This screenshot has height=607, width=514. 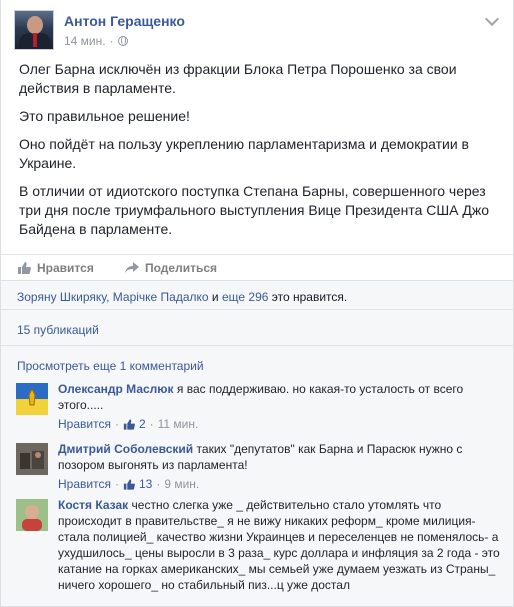 I want to click on view-more-comments-link: Просмотреть еще 1 комментарий, so click(x=110, y=366).